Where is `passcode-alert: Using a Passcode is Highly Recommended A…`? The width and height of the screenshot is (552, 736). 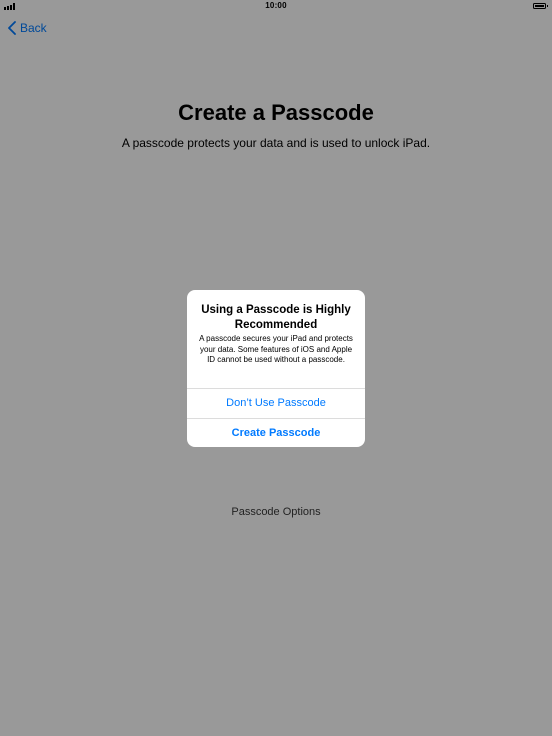
passcode-alert: Using a Passcode is Highly Recommended A… is located at coordinates (276, 368).